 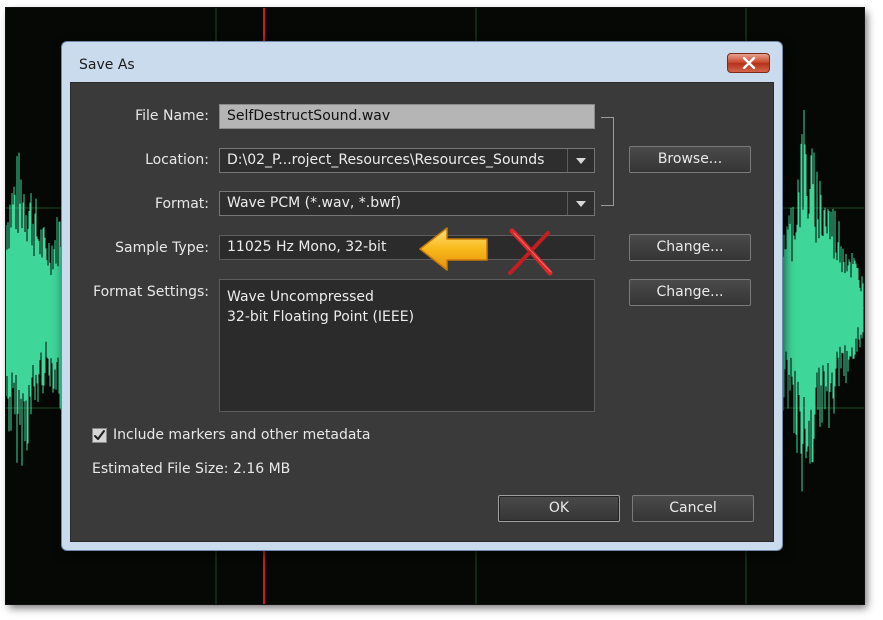 I want to click on dialog-title: Save As, so click(x=107, y=65).